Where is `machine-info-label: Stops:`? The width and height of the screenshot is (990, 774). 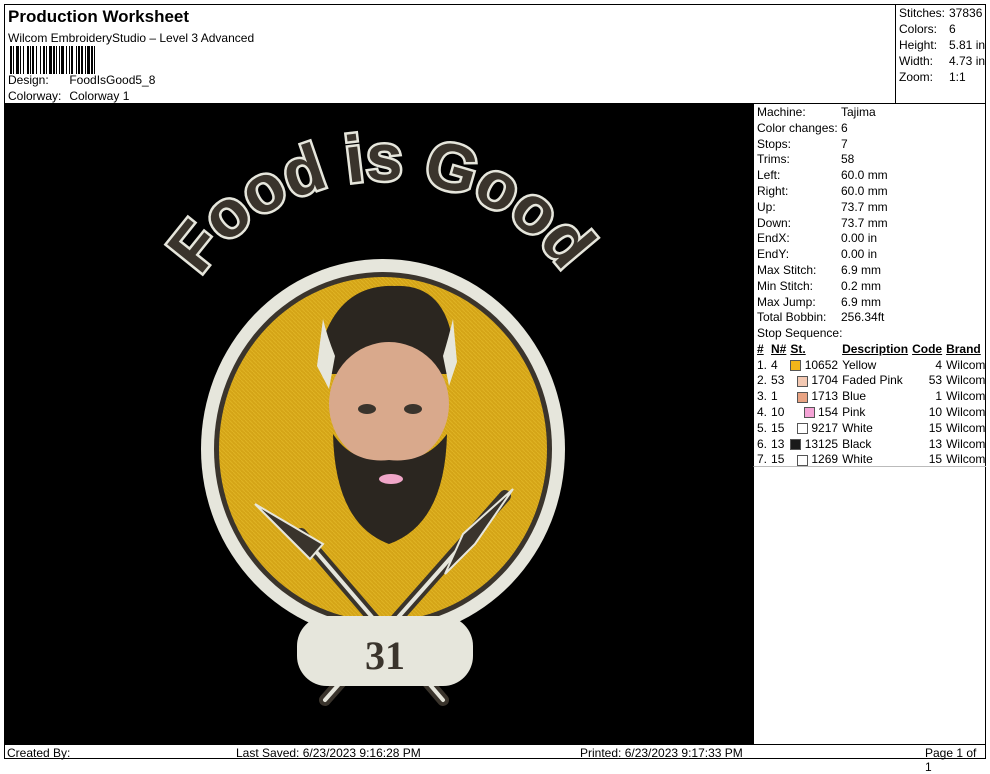 machine-info-label: Stops: is located at coordinates (774, 143).